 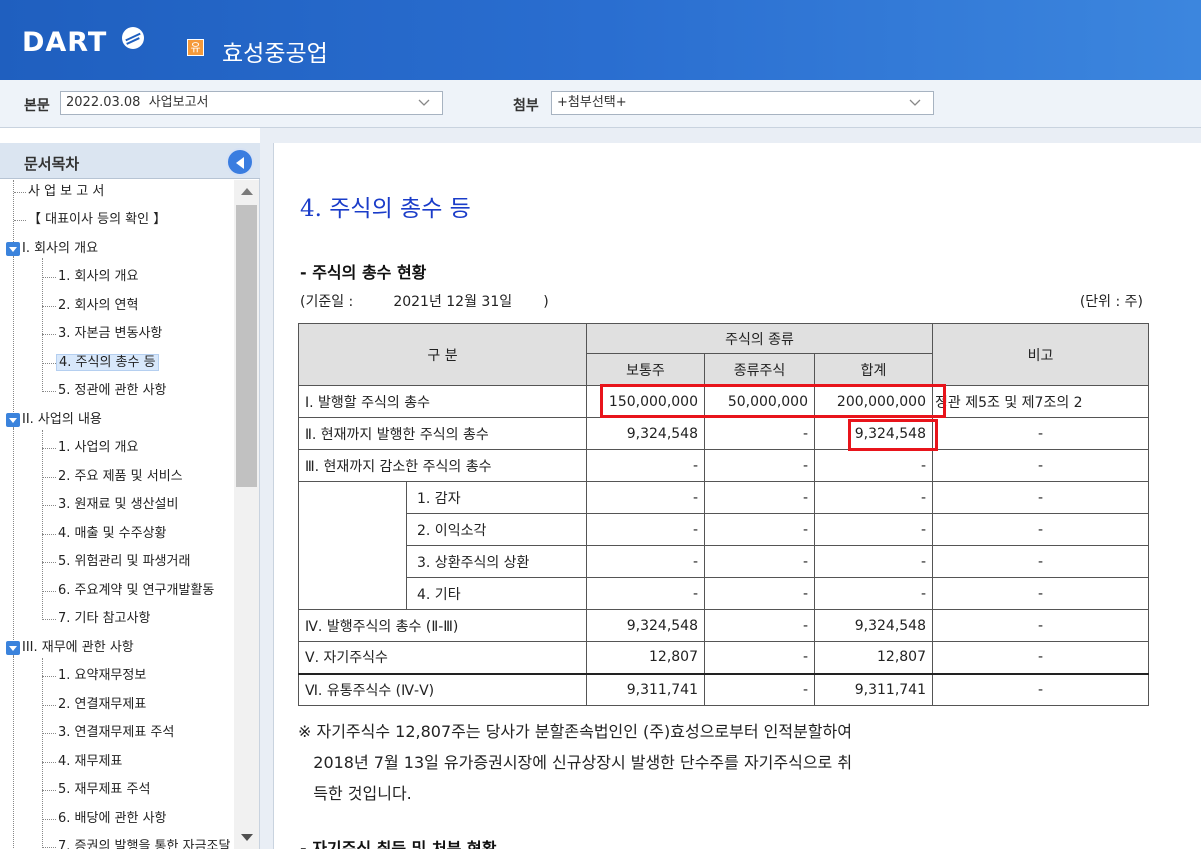 I want to click on toc-item-consolidated-notes: 3. 연결재무제표 주석, so click(x=108, y=733).